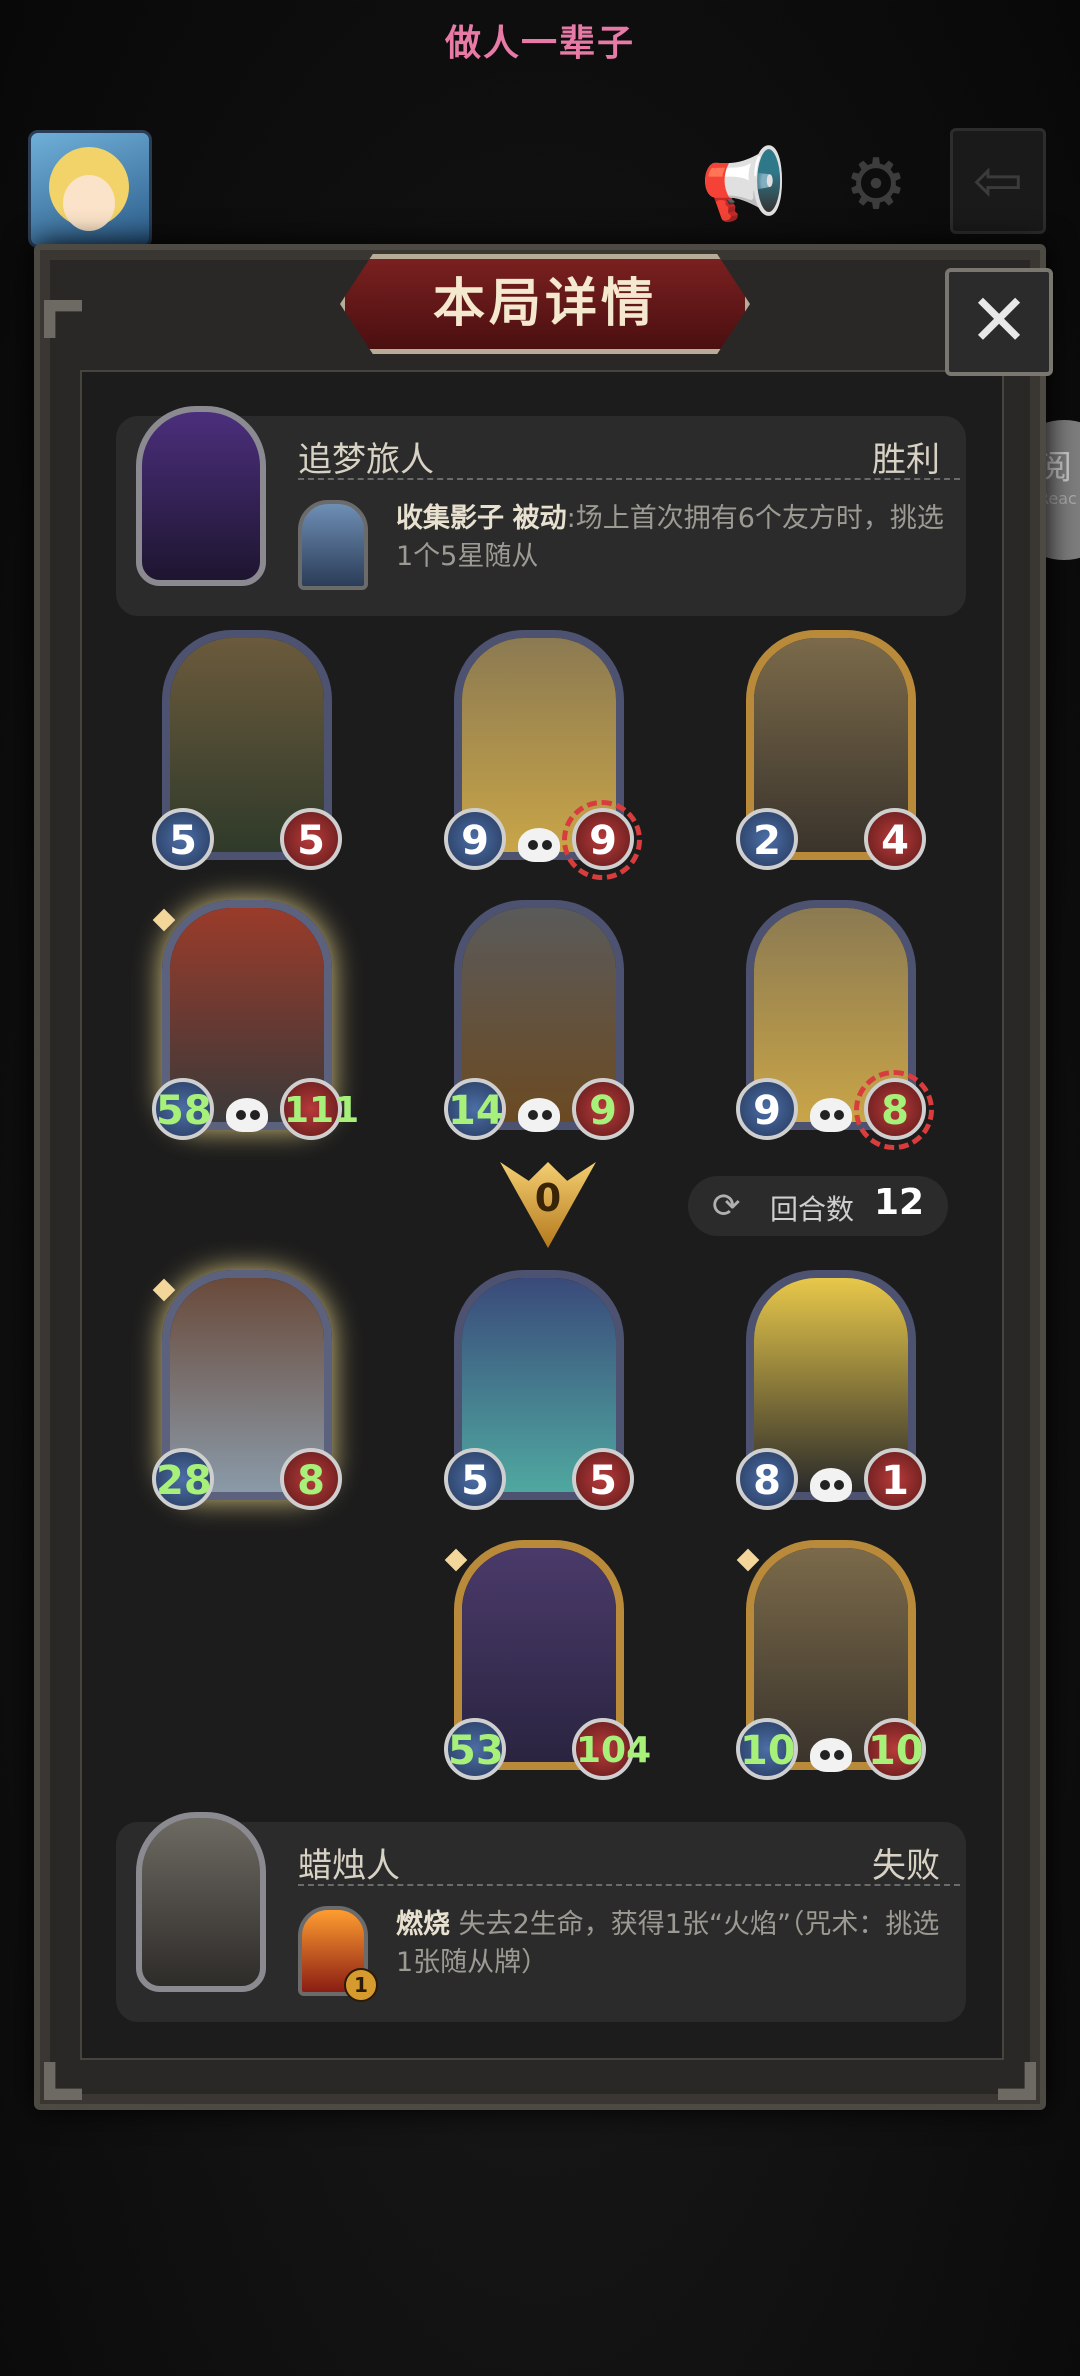 Image resolution: width=1080 pixels, height=2376 pixels. I want to click on loser-hero-name: 蜡烛人, so click(349, 1866).